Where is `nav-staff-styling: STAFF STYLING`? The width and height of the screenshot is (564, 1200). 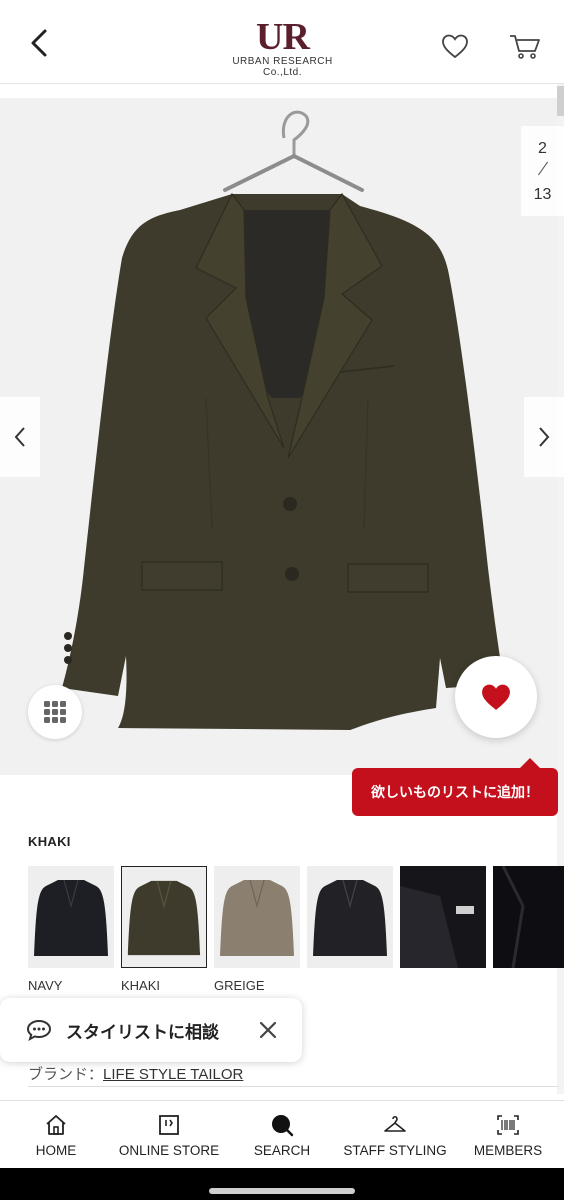 nav-staff-styling: STAFF STYLING is located at coordinates (395, 1135).